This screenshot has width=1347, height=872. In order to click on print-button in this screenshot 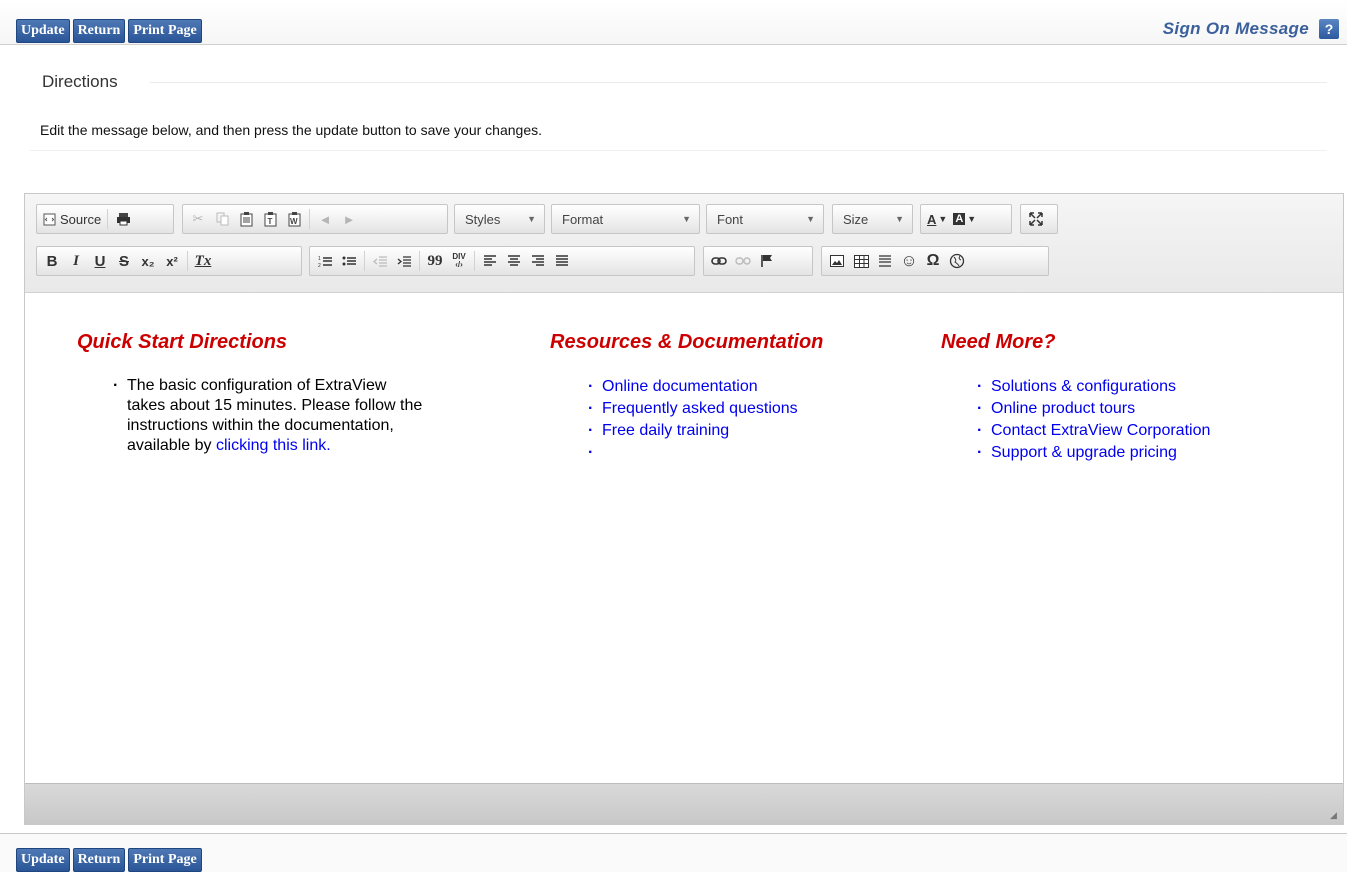, I will do `click(123, 219)`.